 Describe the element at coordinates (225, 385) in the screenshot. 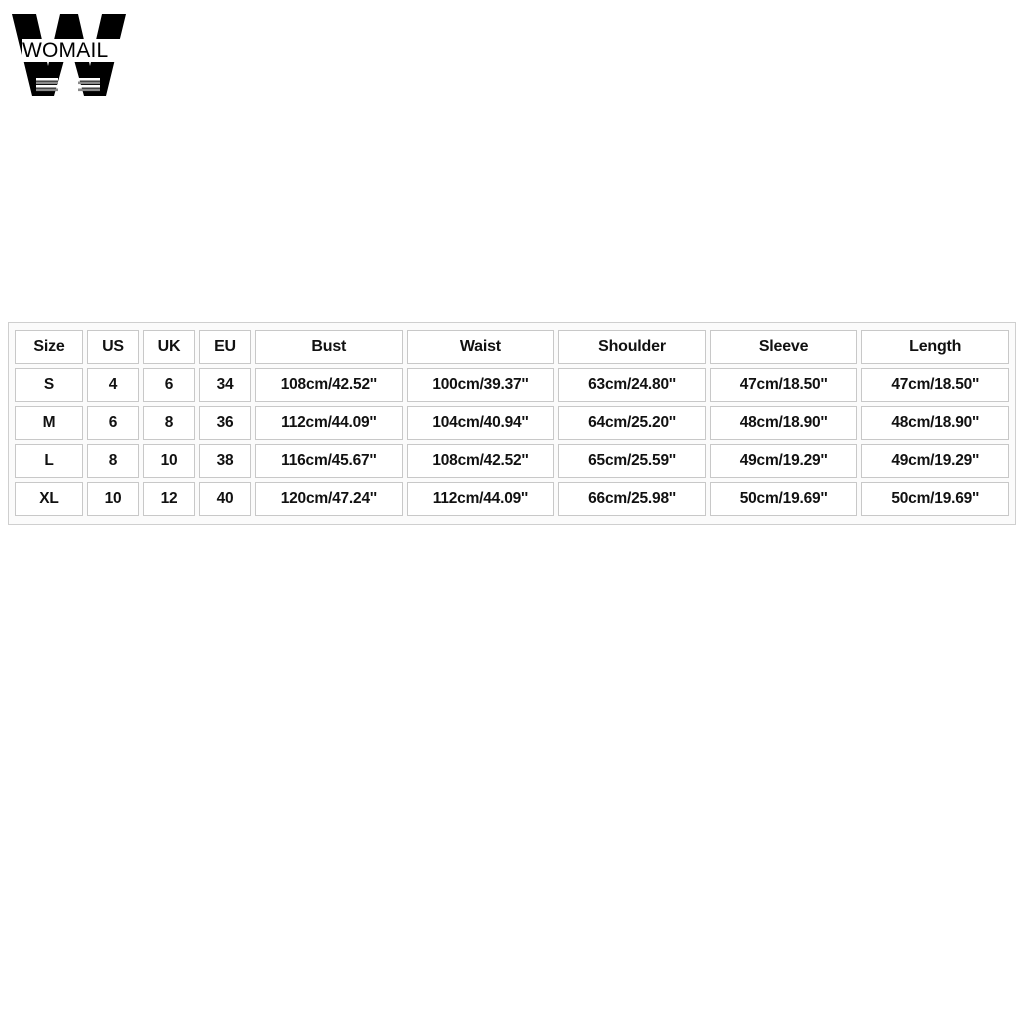

I see `cell-eu: 34` at that location.